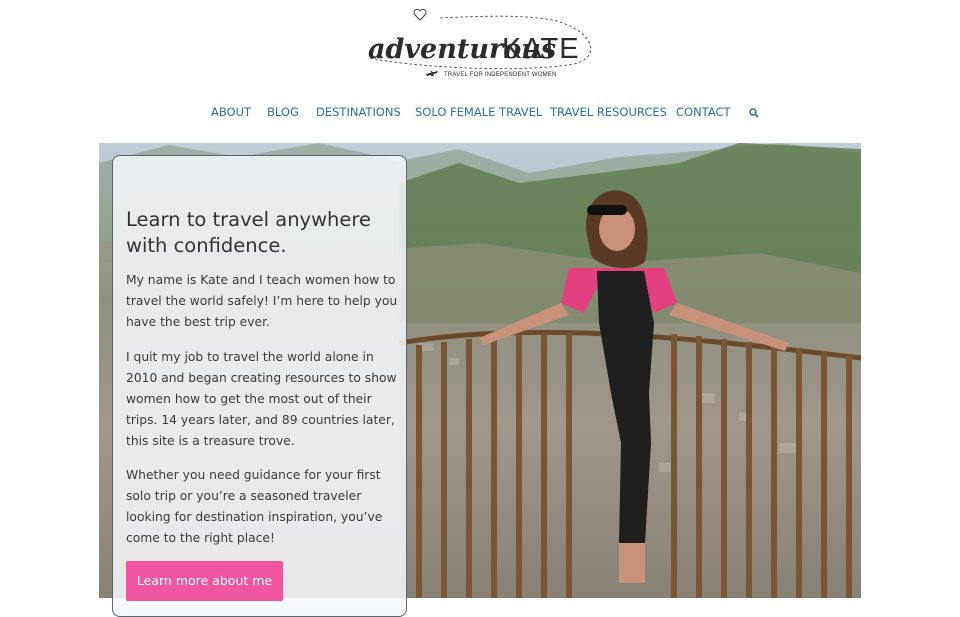 The width and height of the screenshot is (960, 617). Describe the element at coordinates (703, 112) in the screenshot. I see `nav-item-contact: CONTACT` at that location.